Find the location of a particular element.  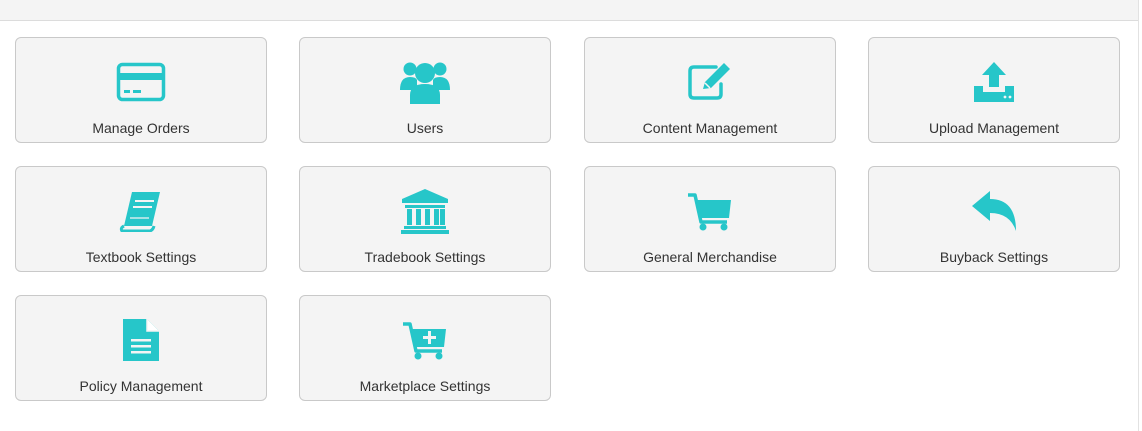

scrollbar-edge is located at coordinates (1138, 215).